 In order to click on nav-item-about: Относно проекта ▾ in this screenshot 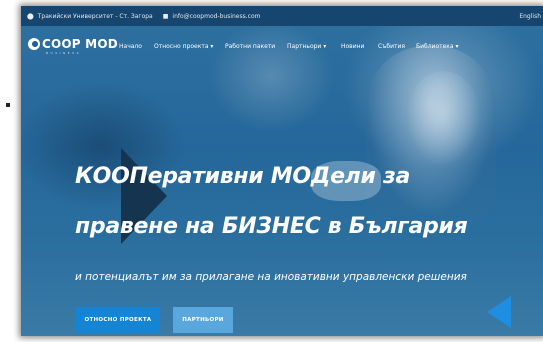, I will do `click(183, 46)`.